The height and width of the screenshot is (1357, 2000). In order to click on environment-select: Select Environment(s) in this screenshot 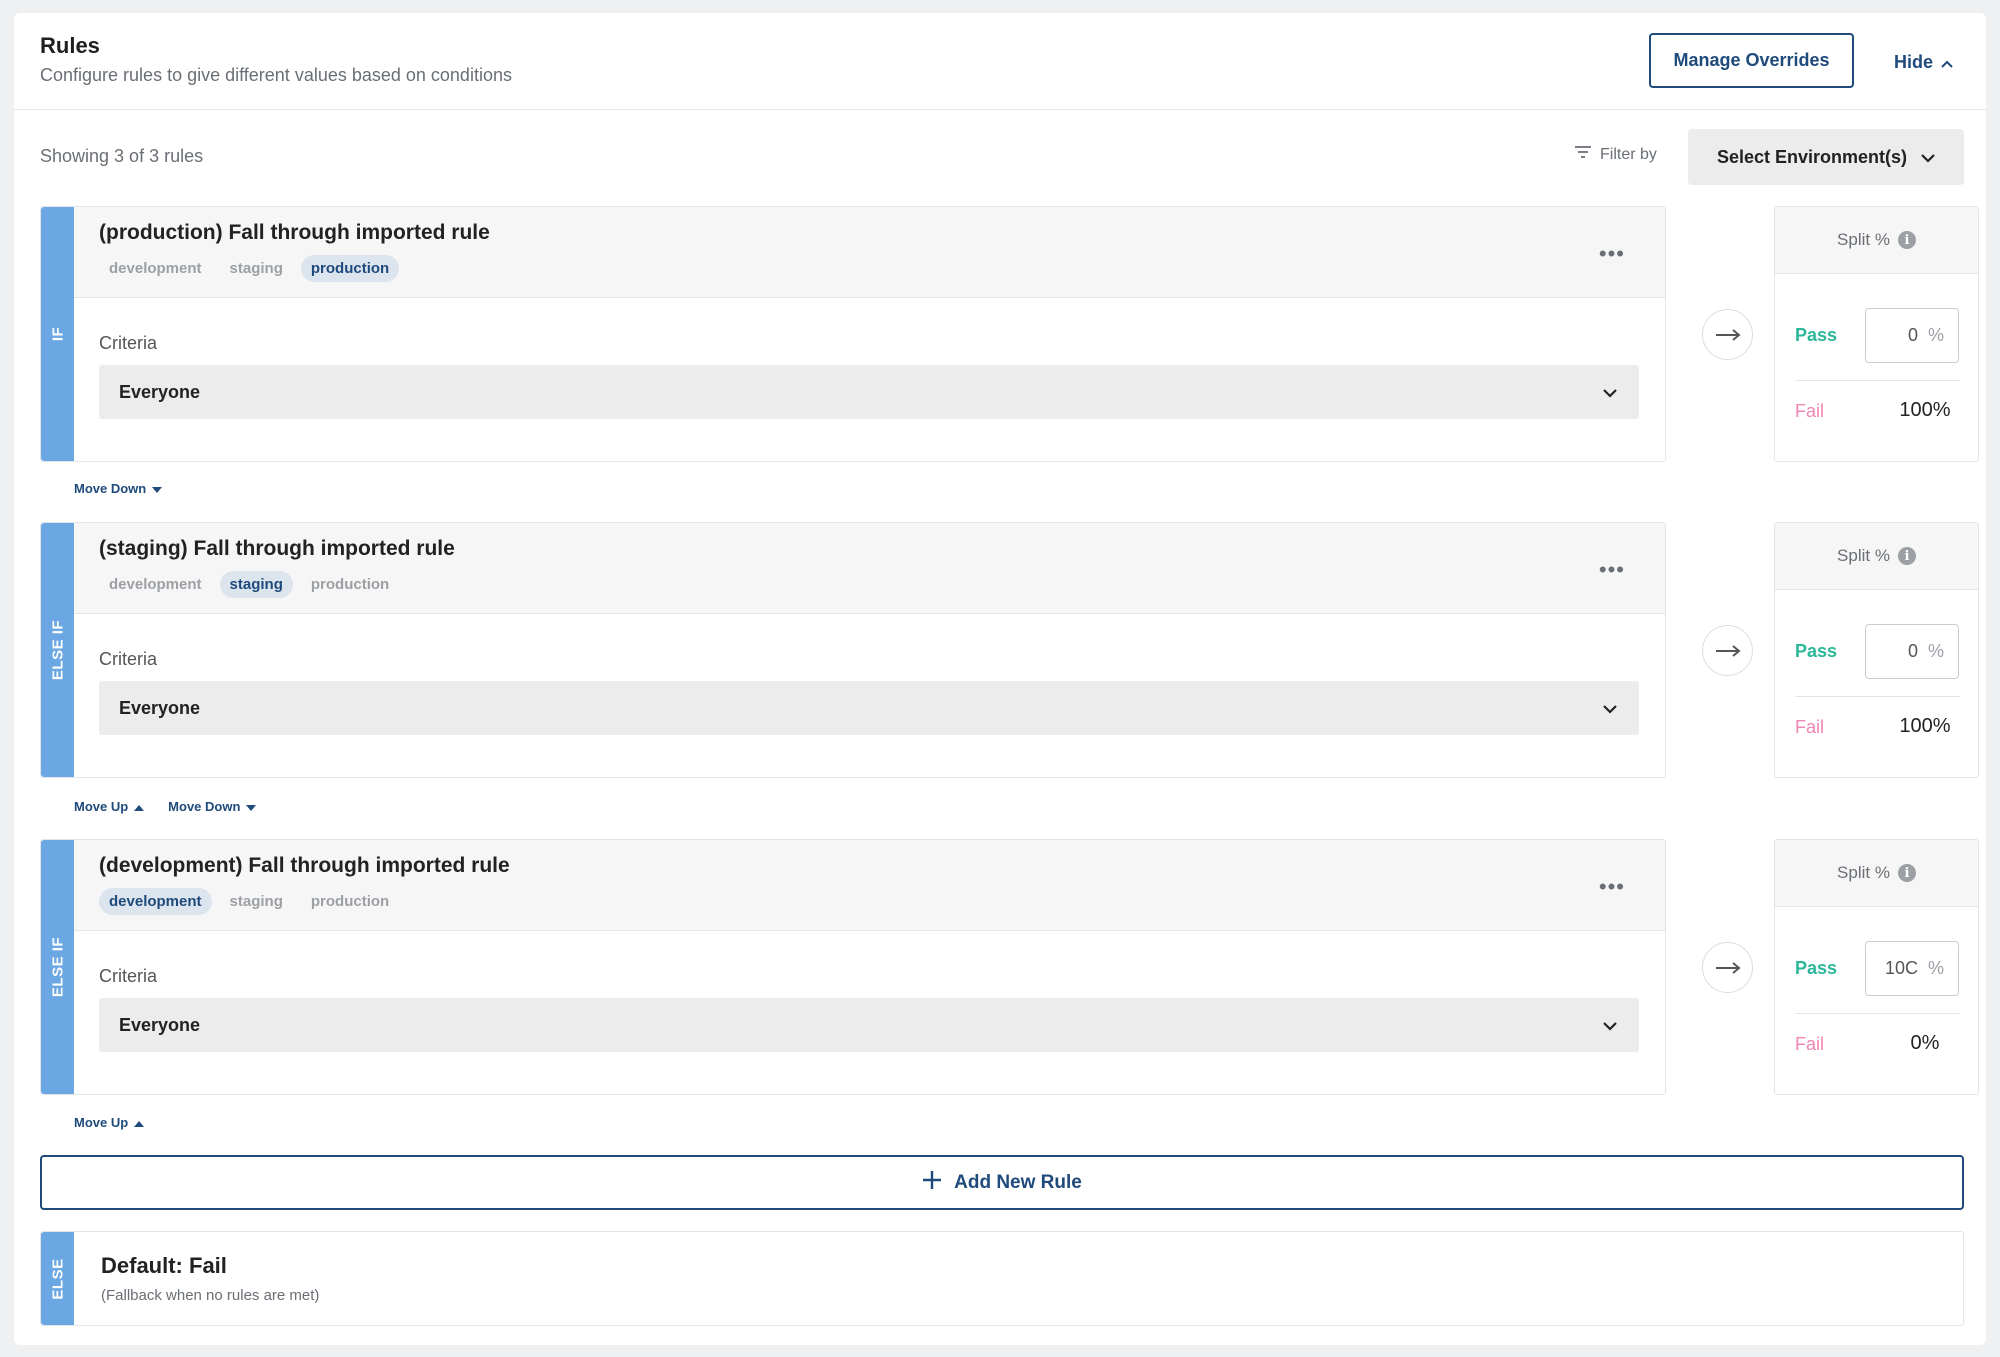, I will do `click(1826, 157)`.